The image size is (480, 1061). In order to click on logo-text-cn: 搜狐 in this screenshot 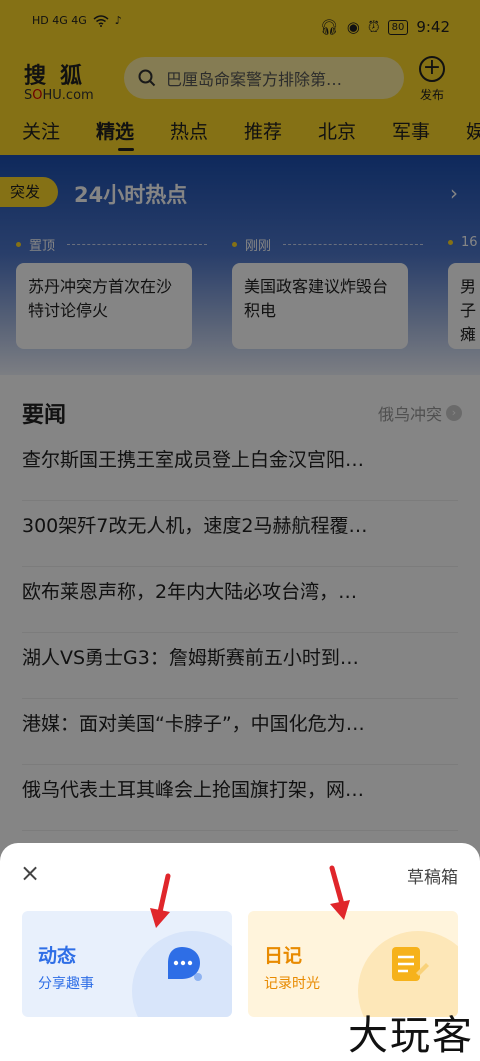, I will do `click(60, 76)`.